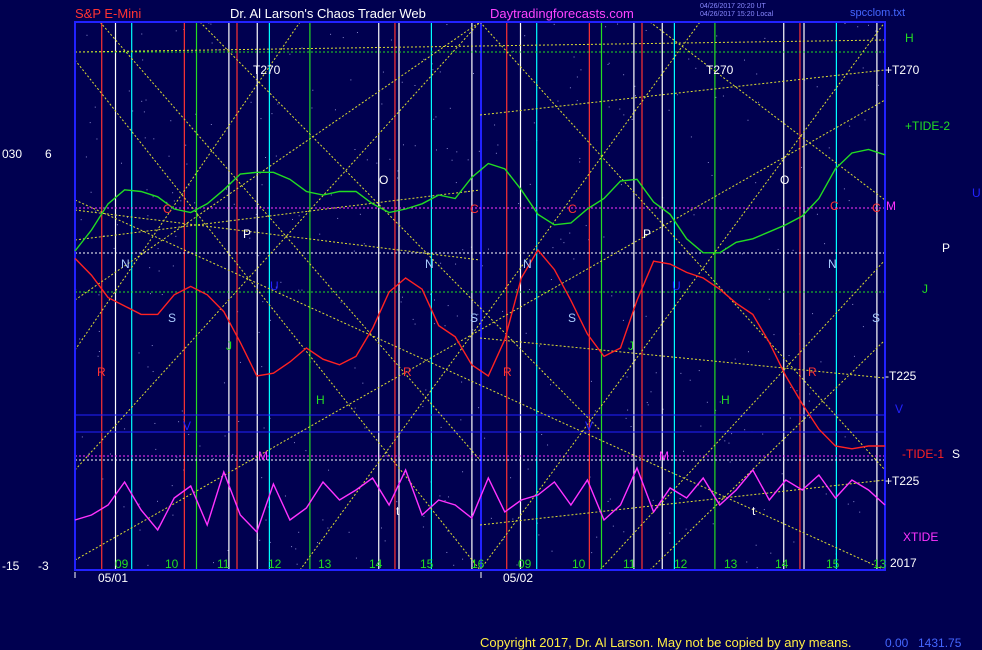 This screenshot has height=650, width=982. I want to click on marker-label: O, so click(784, 180).